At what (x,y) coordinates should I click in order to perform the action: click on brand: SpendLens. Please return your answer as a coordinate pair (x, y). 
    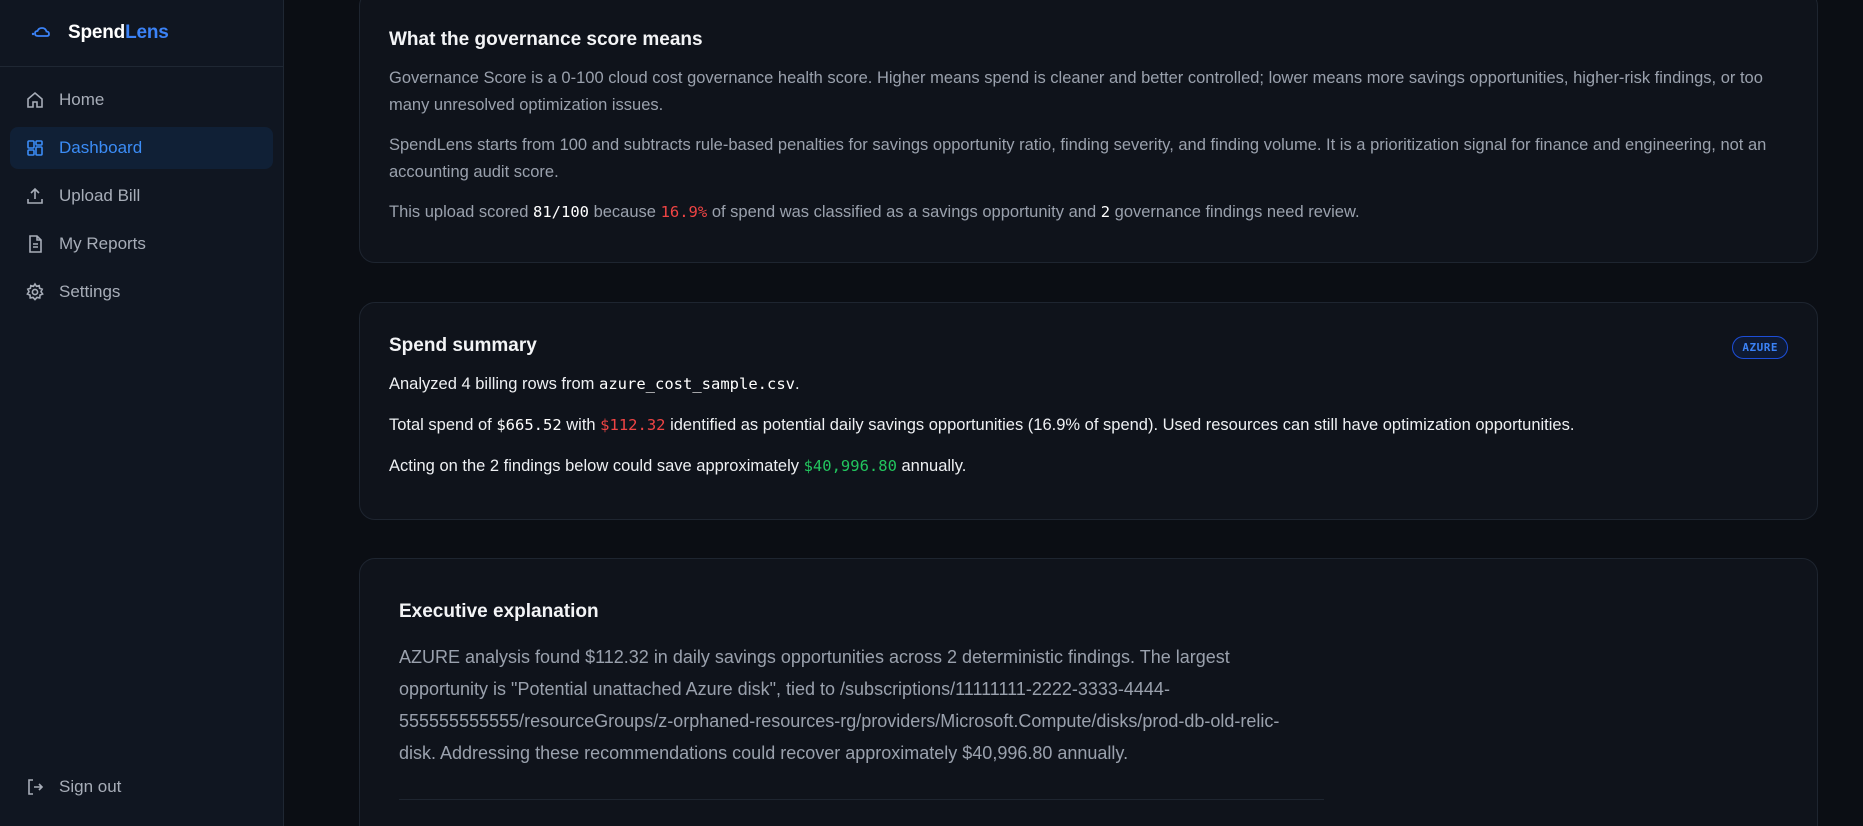
    Looking at the image, I should click on (141, 33).